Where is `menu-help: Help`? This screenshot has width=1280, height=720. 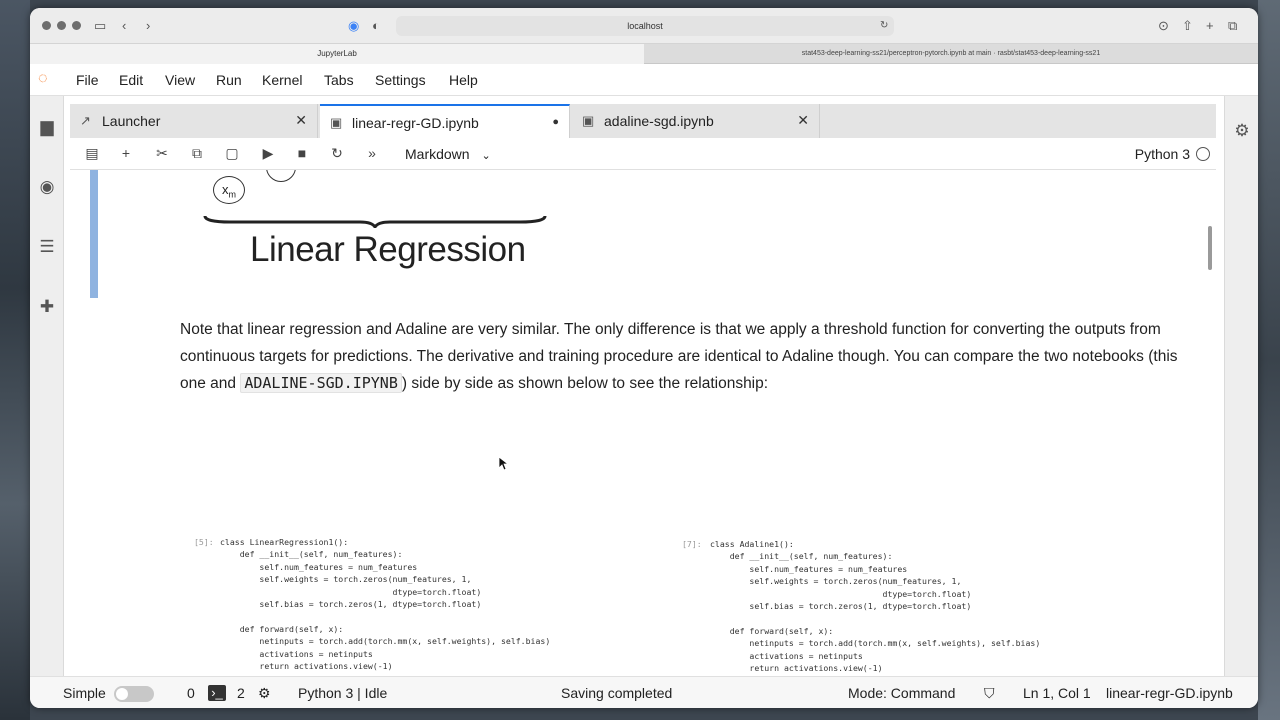
menu-help: Help is located at coordinates (463, 80).